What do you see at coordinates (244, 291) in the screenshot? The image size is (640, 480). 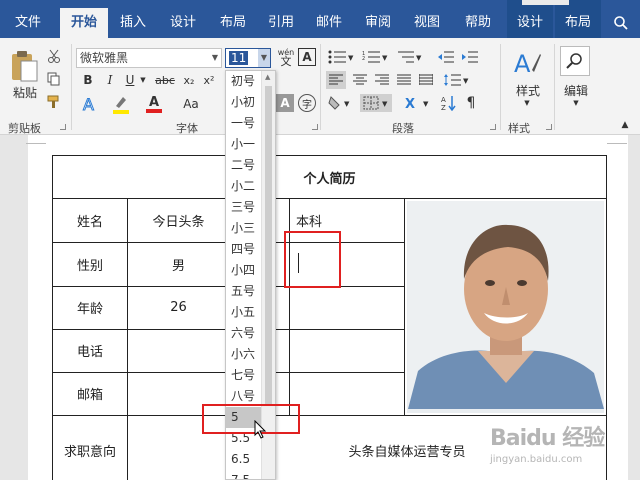 I see `font-size-option: 五号` at bounding box center [244, 291].